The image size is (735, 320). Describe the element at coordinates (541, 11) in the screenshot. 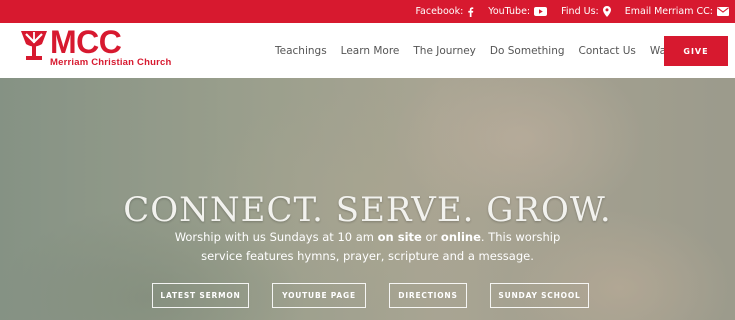

I see `youtube-icon` at that location.